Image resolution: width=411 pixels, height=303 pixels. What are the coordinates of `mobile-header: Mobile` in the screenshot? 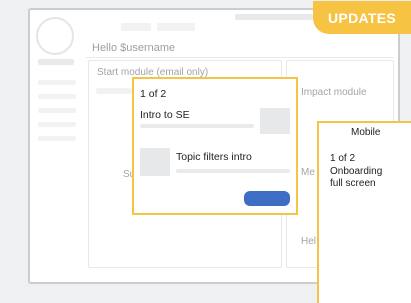 It's located at (366, 132).